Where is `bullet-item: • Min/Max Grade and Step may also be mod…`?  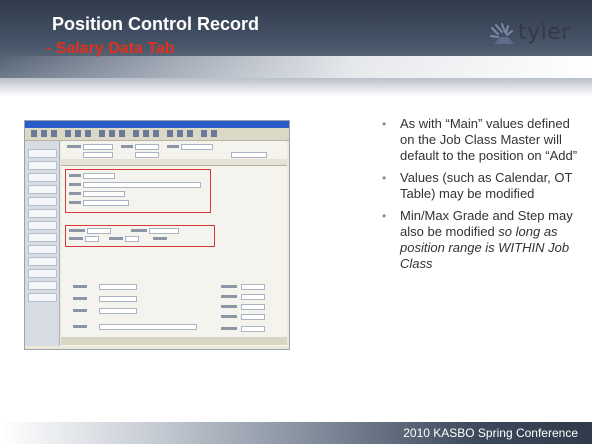 bullet-item: • Min/Max Grade and Step may also be mod… is located at coordinates (484, 240).